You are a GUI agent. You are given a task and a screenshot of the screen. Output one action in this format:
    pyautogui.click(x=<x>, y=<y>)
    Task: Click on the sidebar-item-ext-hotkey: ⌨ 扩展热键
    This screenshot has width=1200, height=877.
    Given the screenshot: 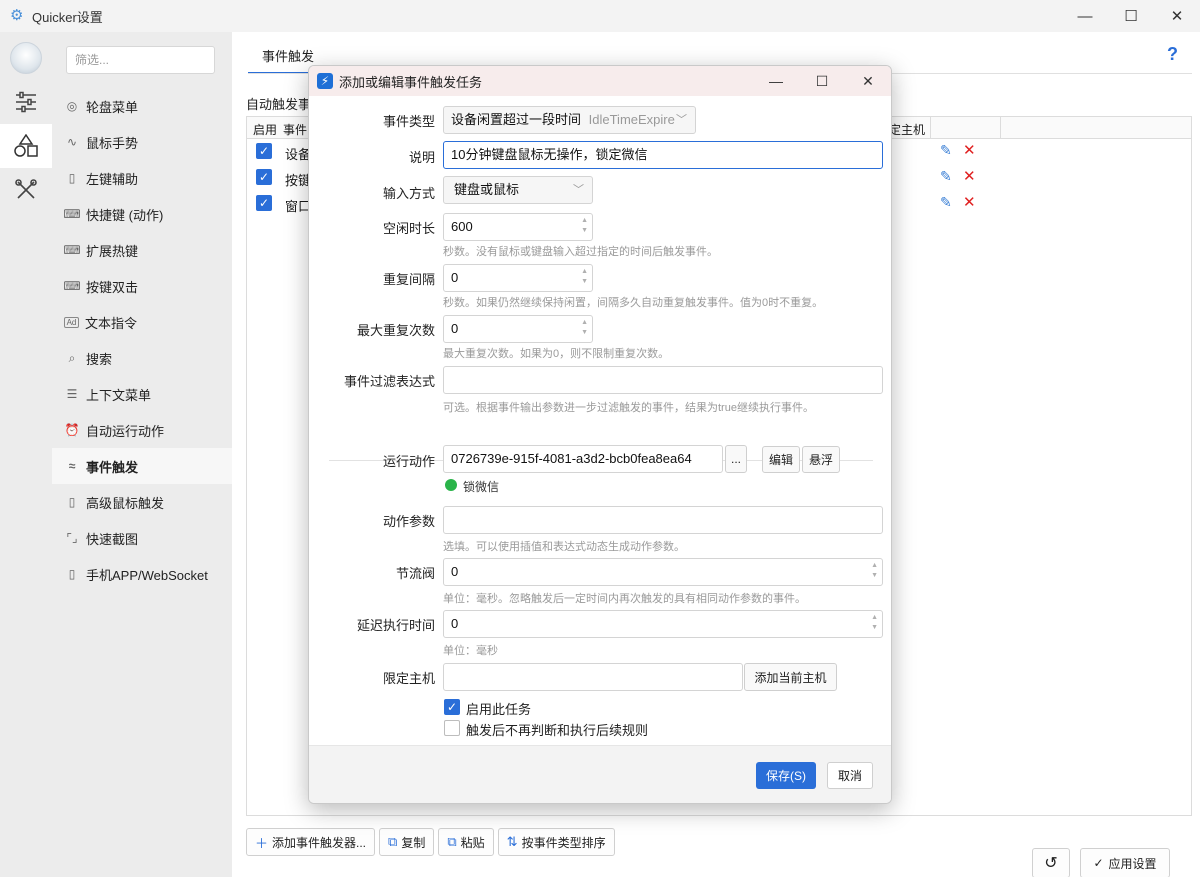 What is the action you would take?
    pyautogui.click(x=142, y=250)
    